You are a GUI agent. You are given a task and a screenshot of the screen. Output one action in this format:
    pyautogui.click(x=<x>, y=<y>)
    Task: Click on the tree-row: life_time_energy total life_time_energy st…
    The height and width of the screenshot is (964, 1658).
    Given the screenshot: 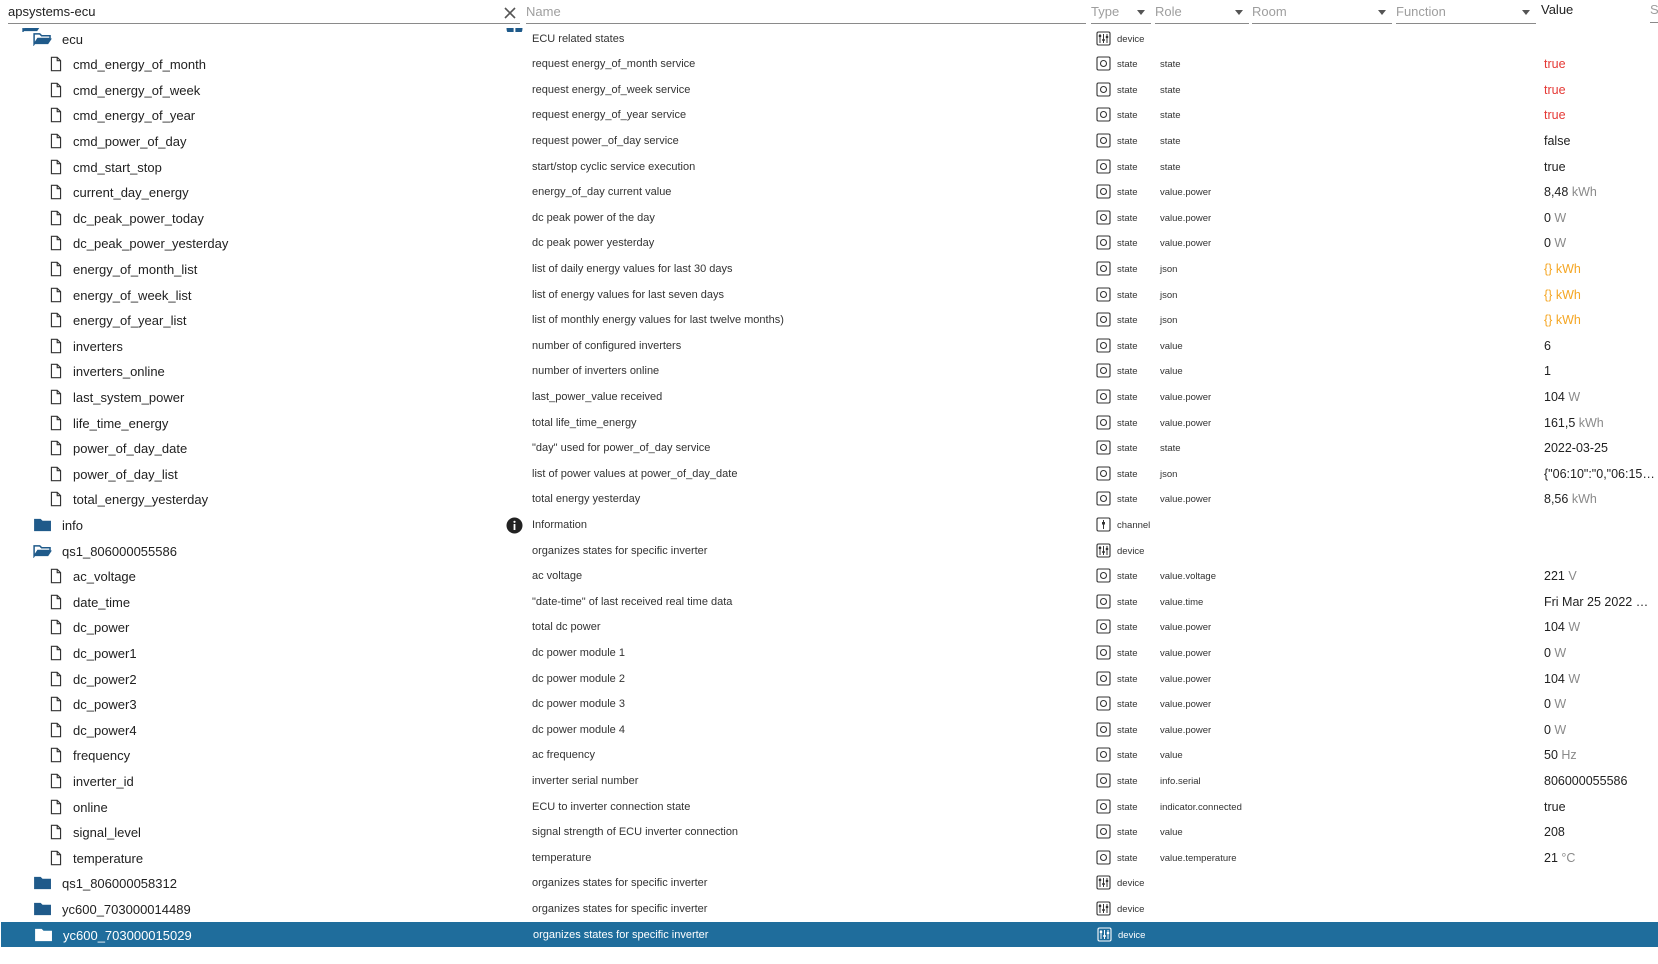 What is the action you would take?
    pyautogui.click(x=829, y=423)
    